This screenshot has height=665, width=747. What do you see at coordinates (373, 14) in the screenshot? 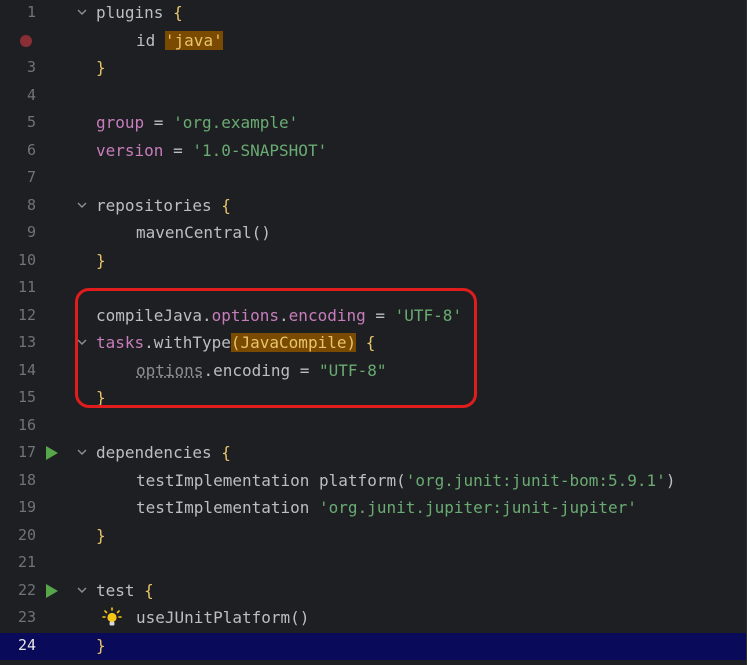
I see `code-line: 1 plugins {` at bounding box center [373, 14].